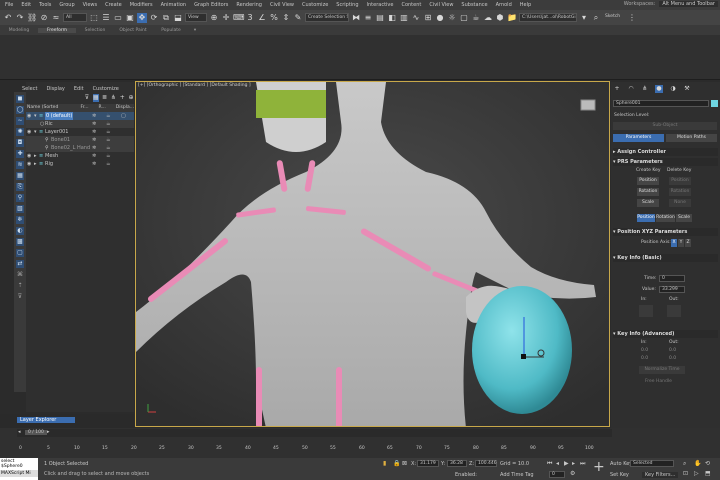 The image size is (720, 480). I want to click on tree-row-mesh: ◉ ▸ ≡ Mesh ✲ ☕, so click(80, 156).